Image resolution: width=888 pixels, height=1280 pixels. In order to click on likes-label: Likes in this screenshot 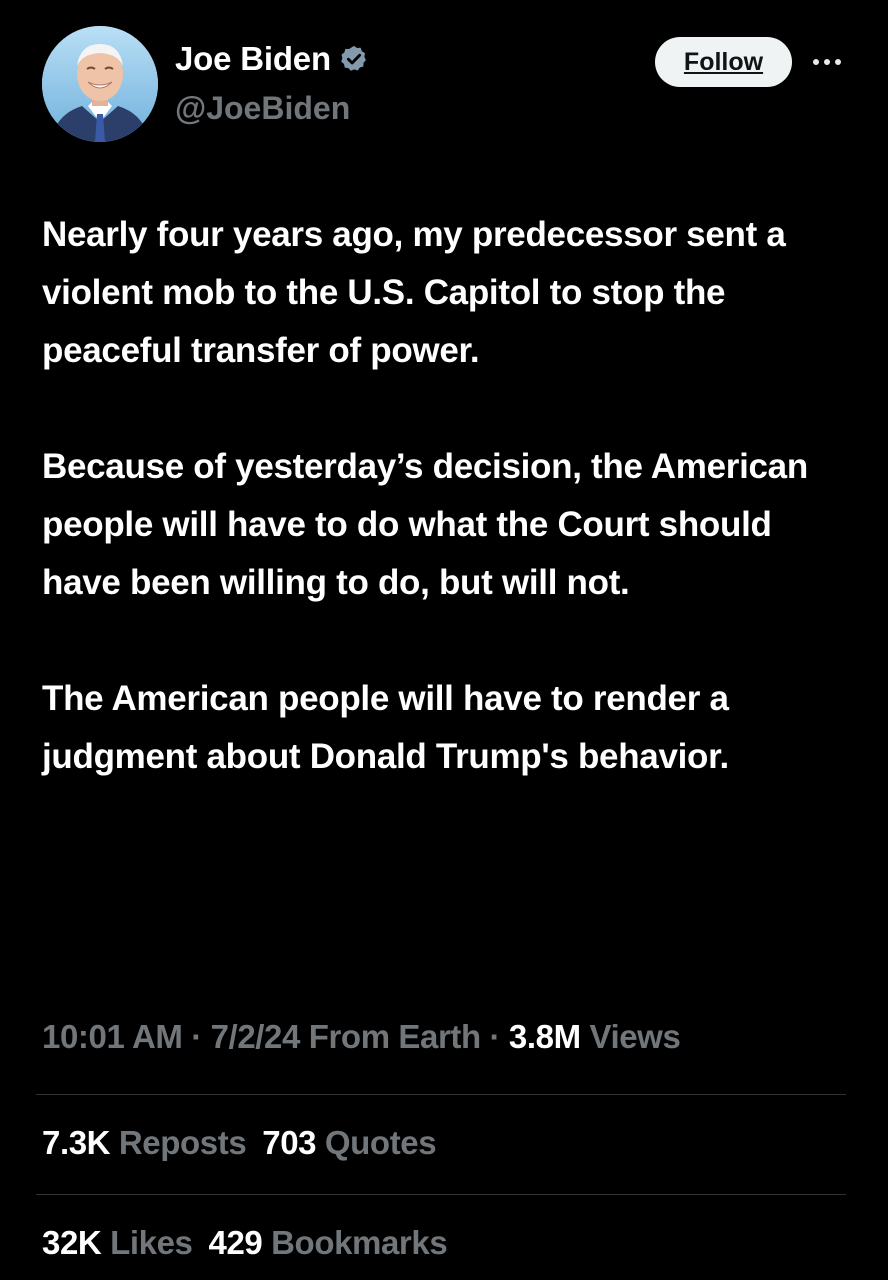, I will do `click(147, 1242)`.